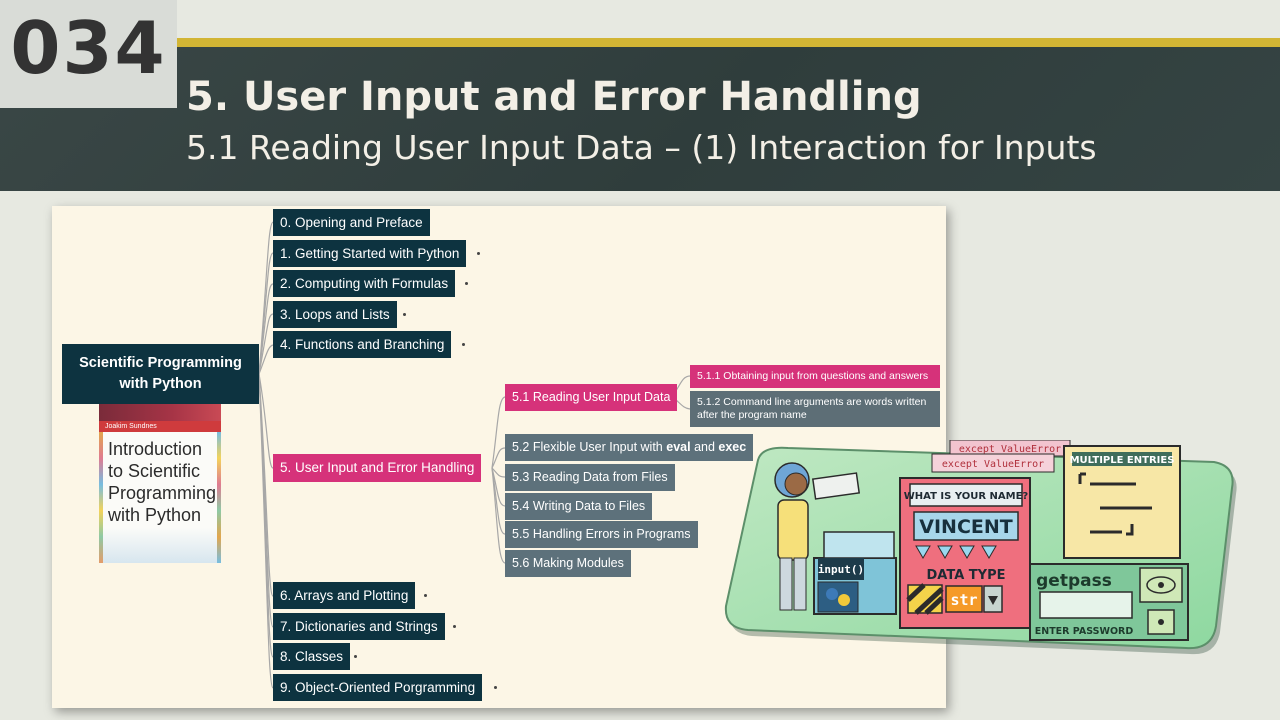  Describe the element at coordinates (966, 575) in the screenshot. I see `data-type-label: DATA TYPE` at that location.